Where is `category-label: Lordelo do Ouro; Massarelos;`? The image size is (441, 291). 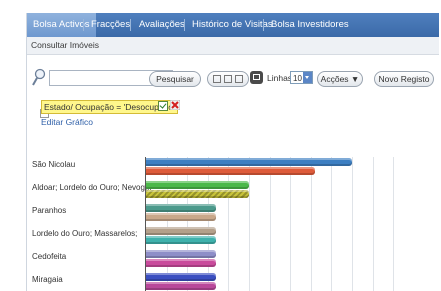
category-label: Lordelo do Ouro; Massarelos; is located at coordinates (85, 233).